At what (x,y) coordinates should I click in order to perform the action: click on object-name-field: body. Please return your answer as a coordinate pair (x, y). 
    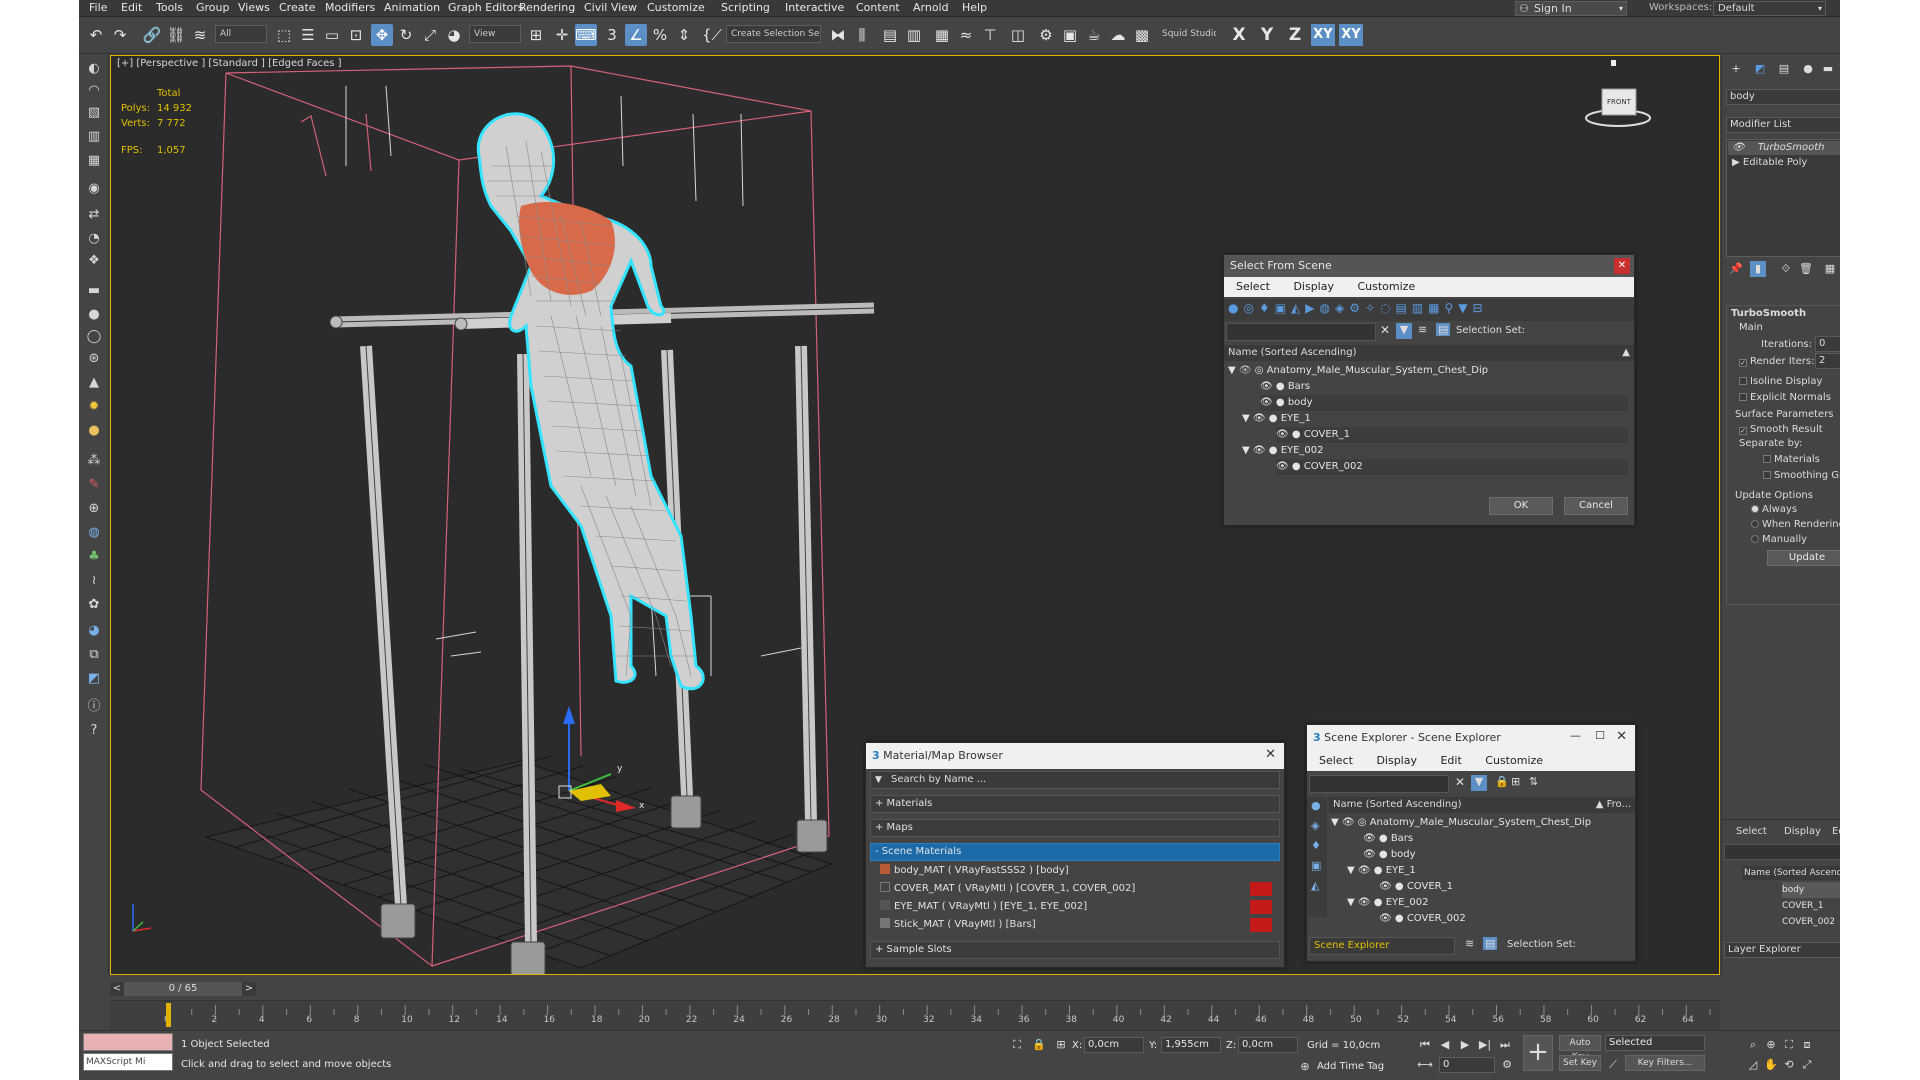
    Looking at the image, I should click on (1783, 97).